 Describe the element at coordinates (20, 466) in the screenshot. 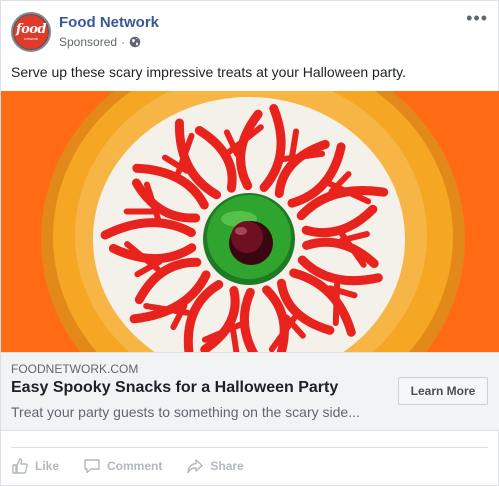

I see `like-icon` at that location.